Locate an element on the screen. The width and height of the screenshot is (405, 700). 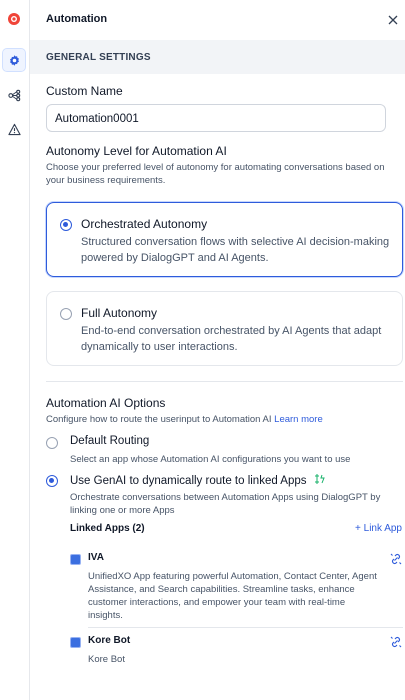
link-app-button: + Link App is located at coordinates (378, 528).